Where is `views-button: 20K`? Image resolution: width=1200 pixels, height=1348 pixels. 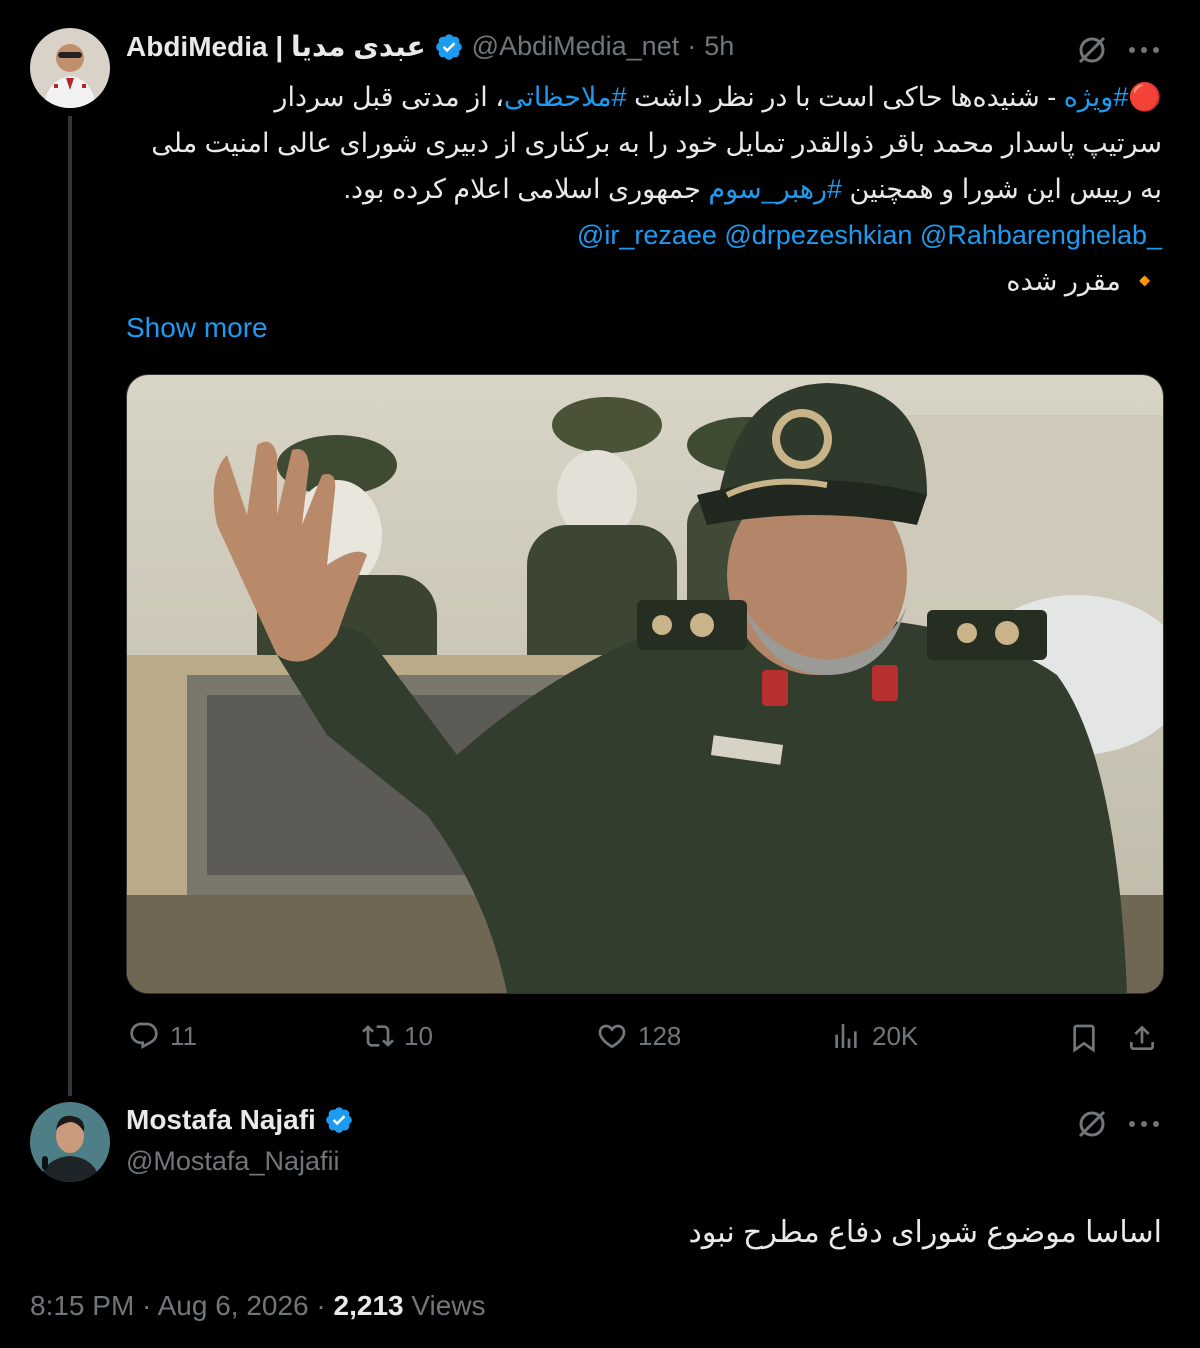
views-button: 20K is located at coordinates (874, 1036).